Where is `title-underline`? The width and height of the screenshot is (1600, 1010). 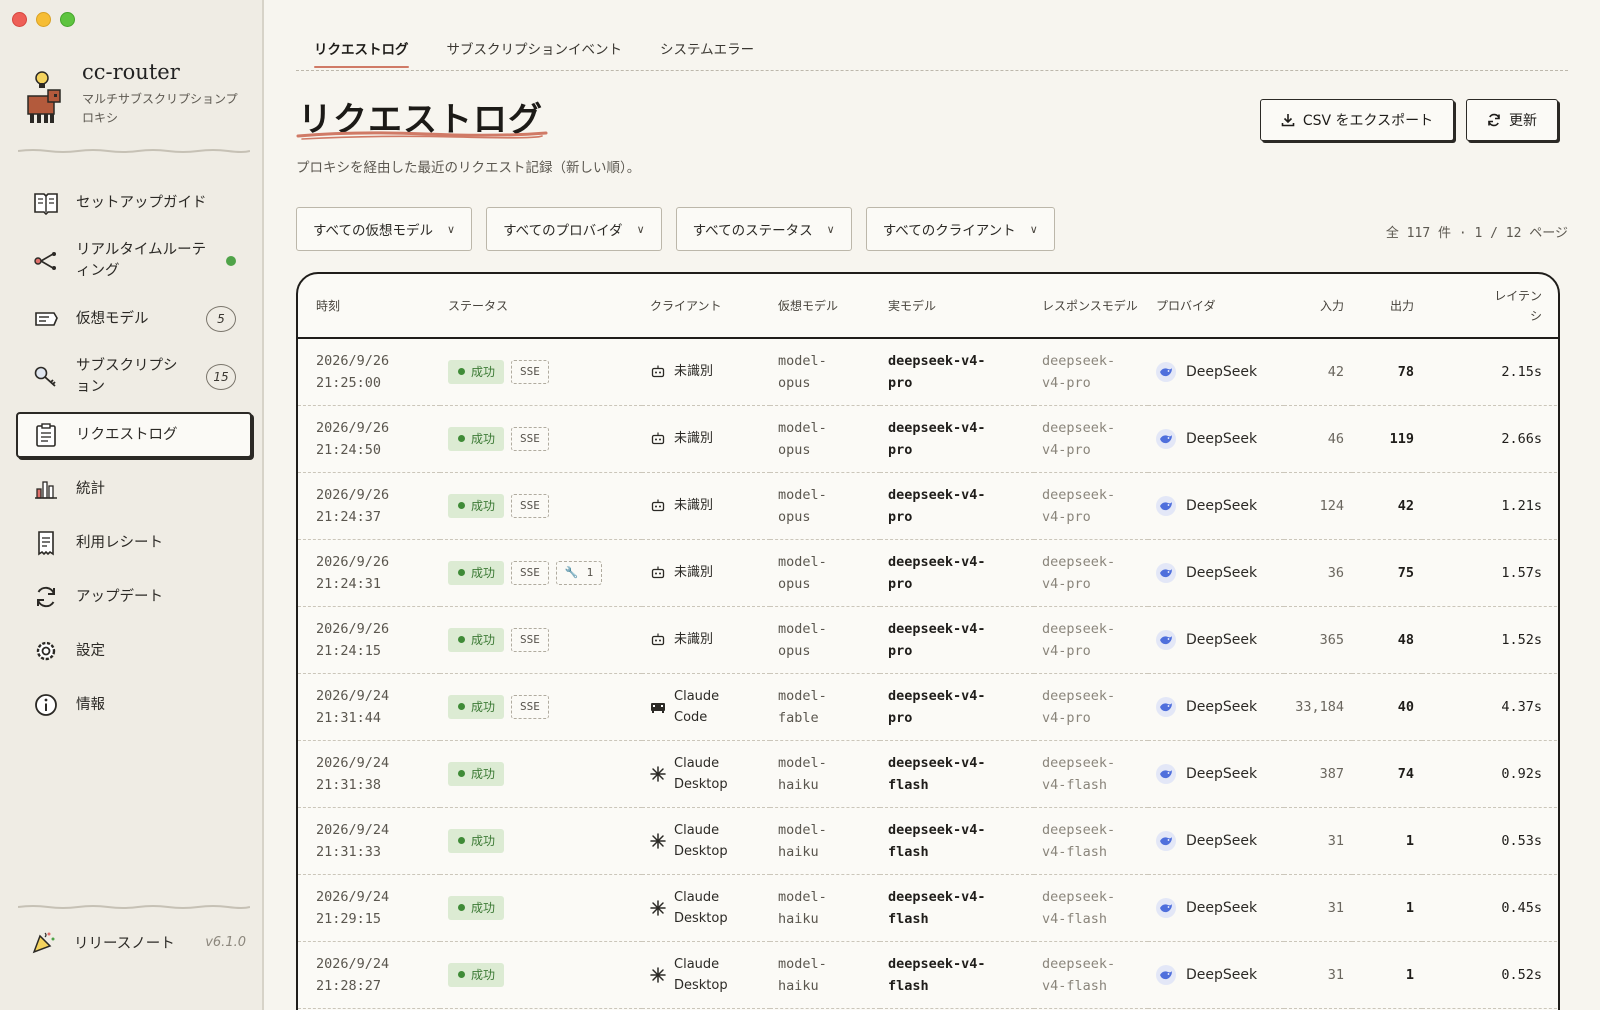
title-underline is located at coordinates (422, 135).